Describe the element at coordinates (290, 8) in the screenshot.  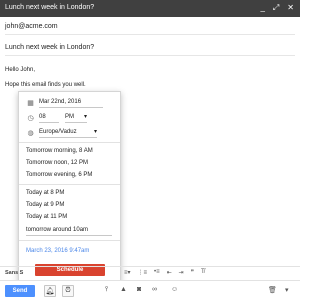
I see `close-icon: ✕` at that location.